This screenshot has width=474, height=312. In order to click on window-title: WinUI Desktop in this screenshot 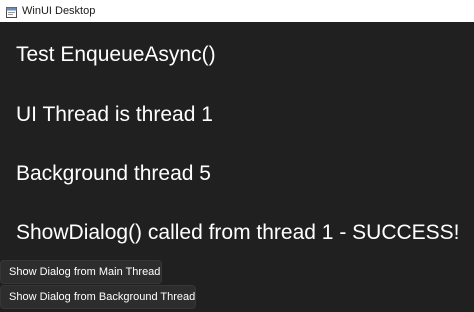, I will do `click(59, 11)`.